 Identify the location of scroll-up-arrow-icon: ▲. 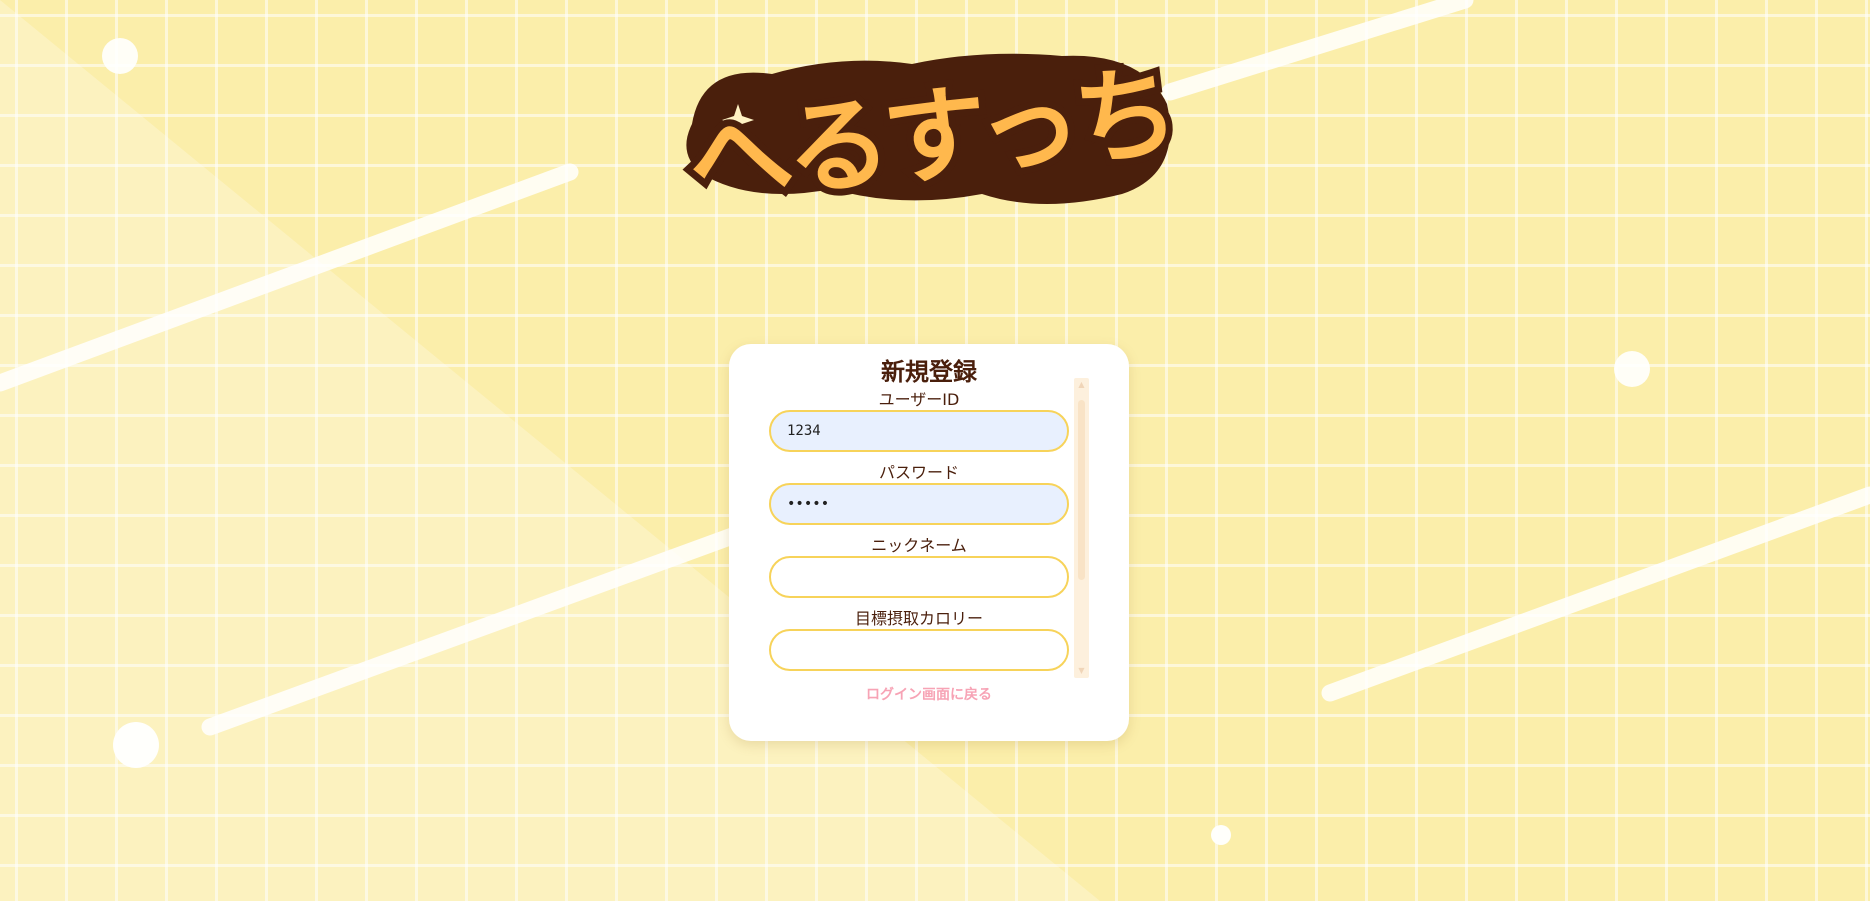
(1081, 385).